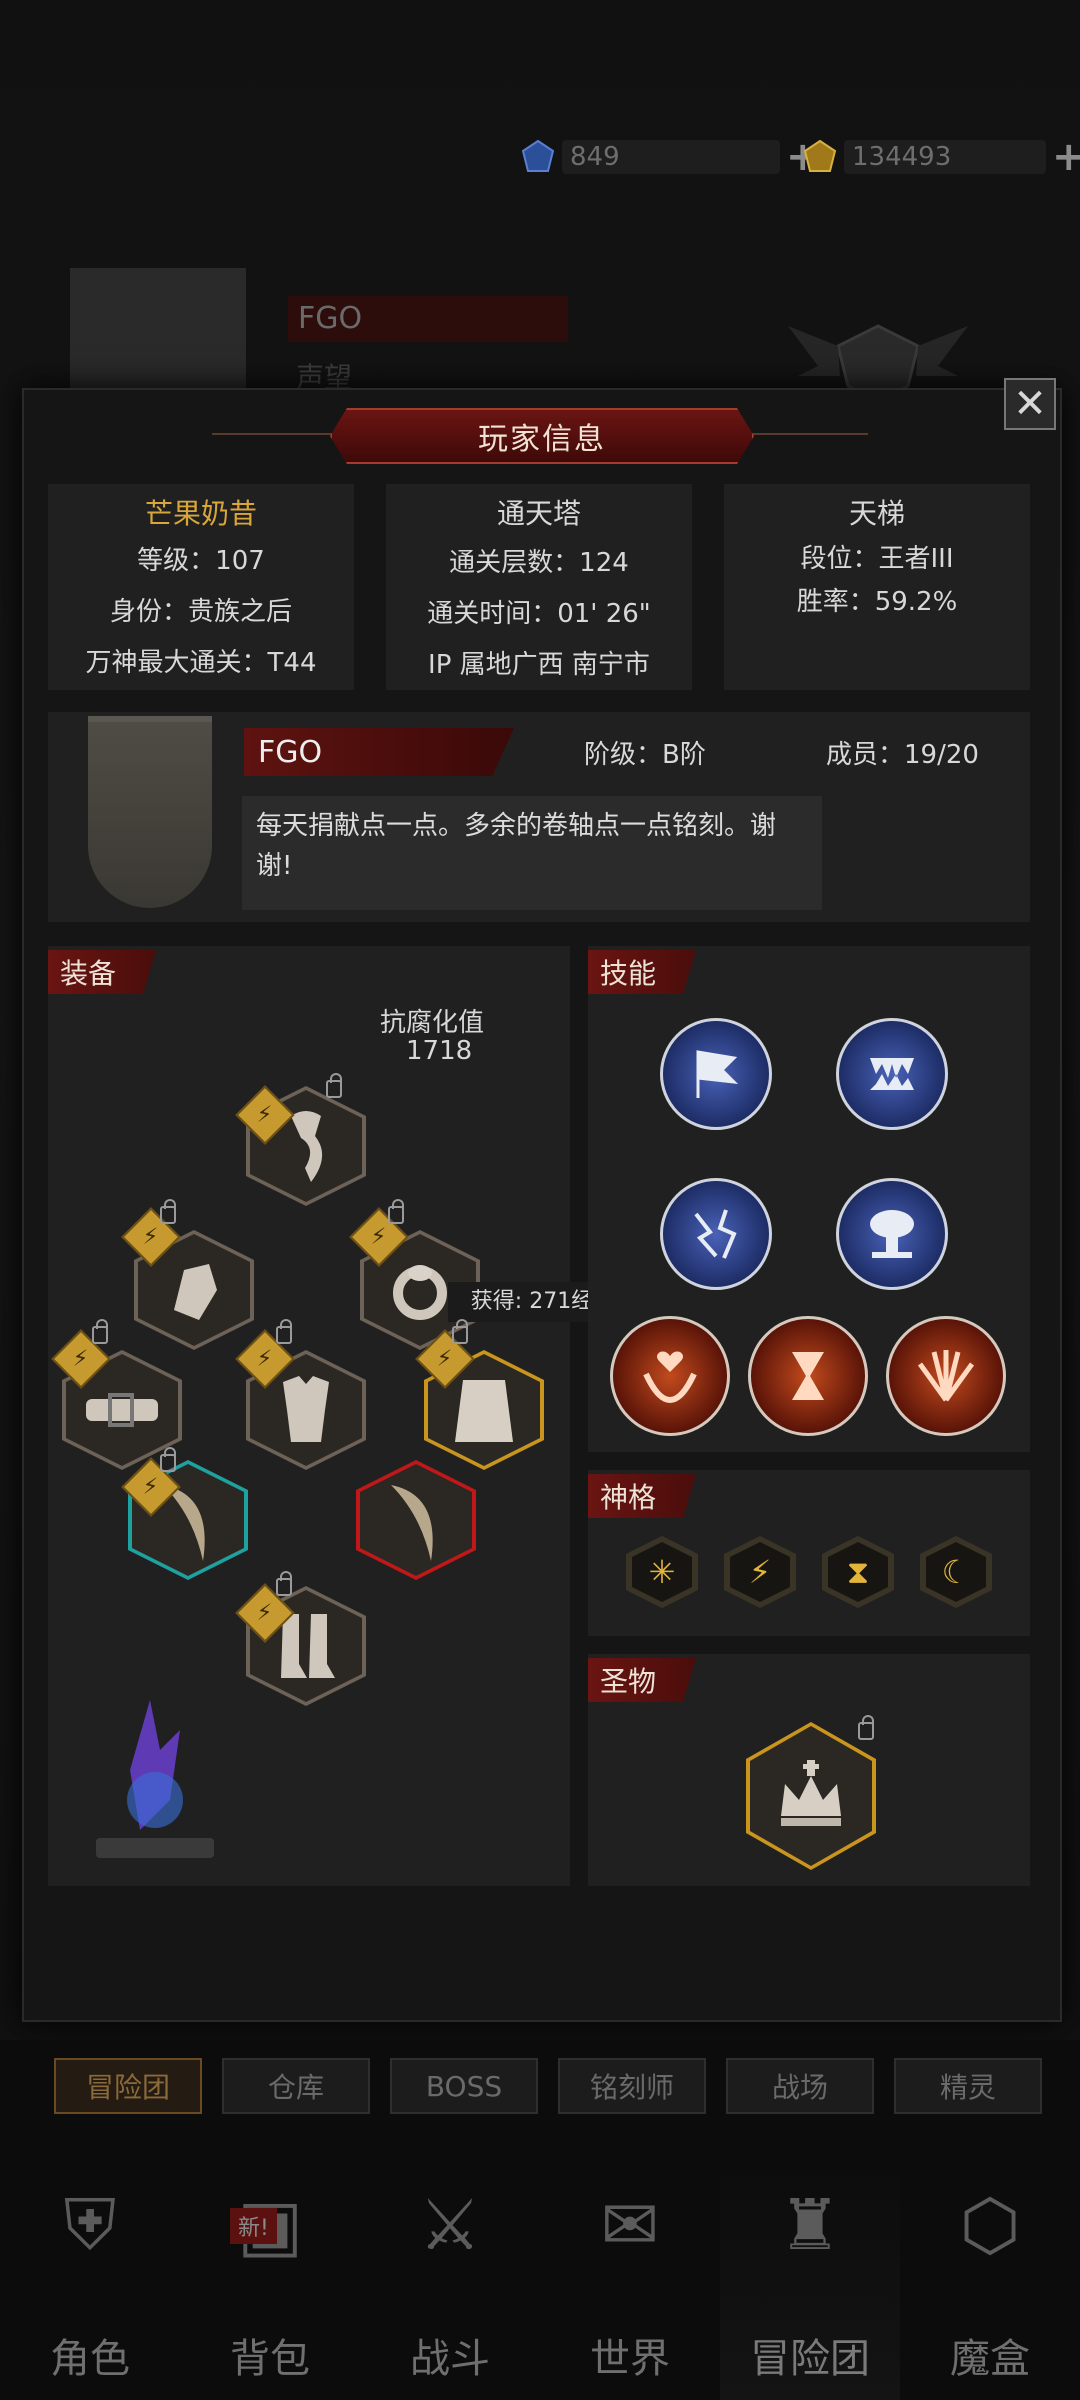 Image resolution: width=1080 pixels, height=2400 pixels. Describe the element at coordinates (200, 612) in the screenshot. I see `player-identity: 身份：贵族之后` at that location.